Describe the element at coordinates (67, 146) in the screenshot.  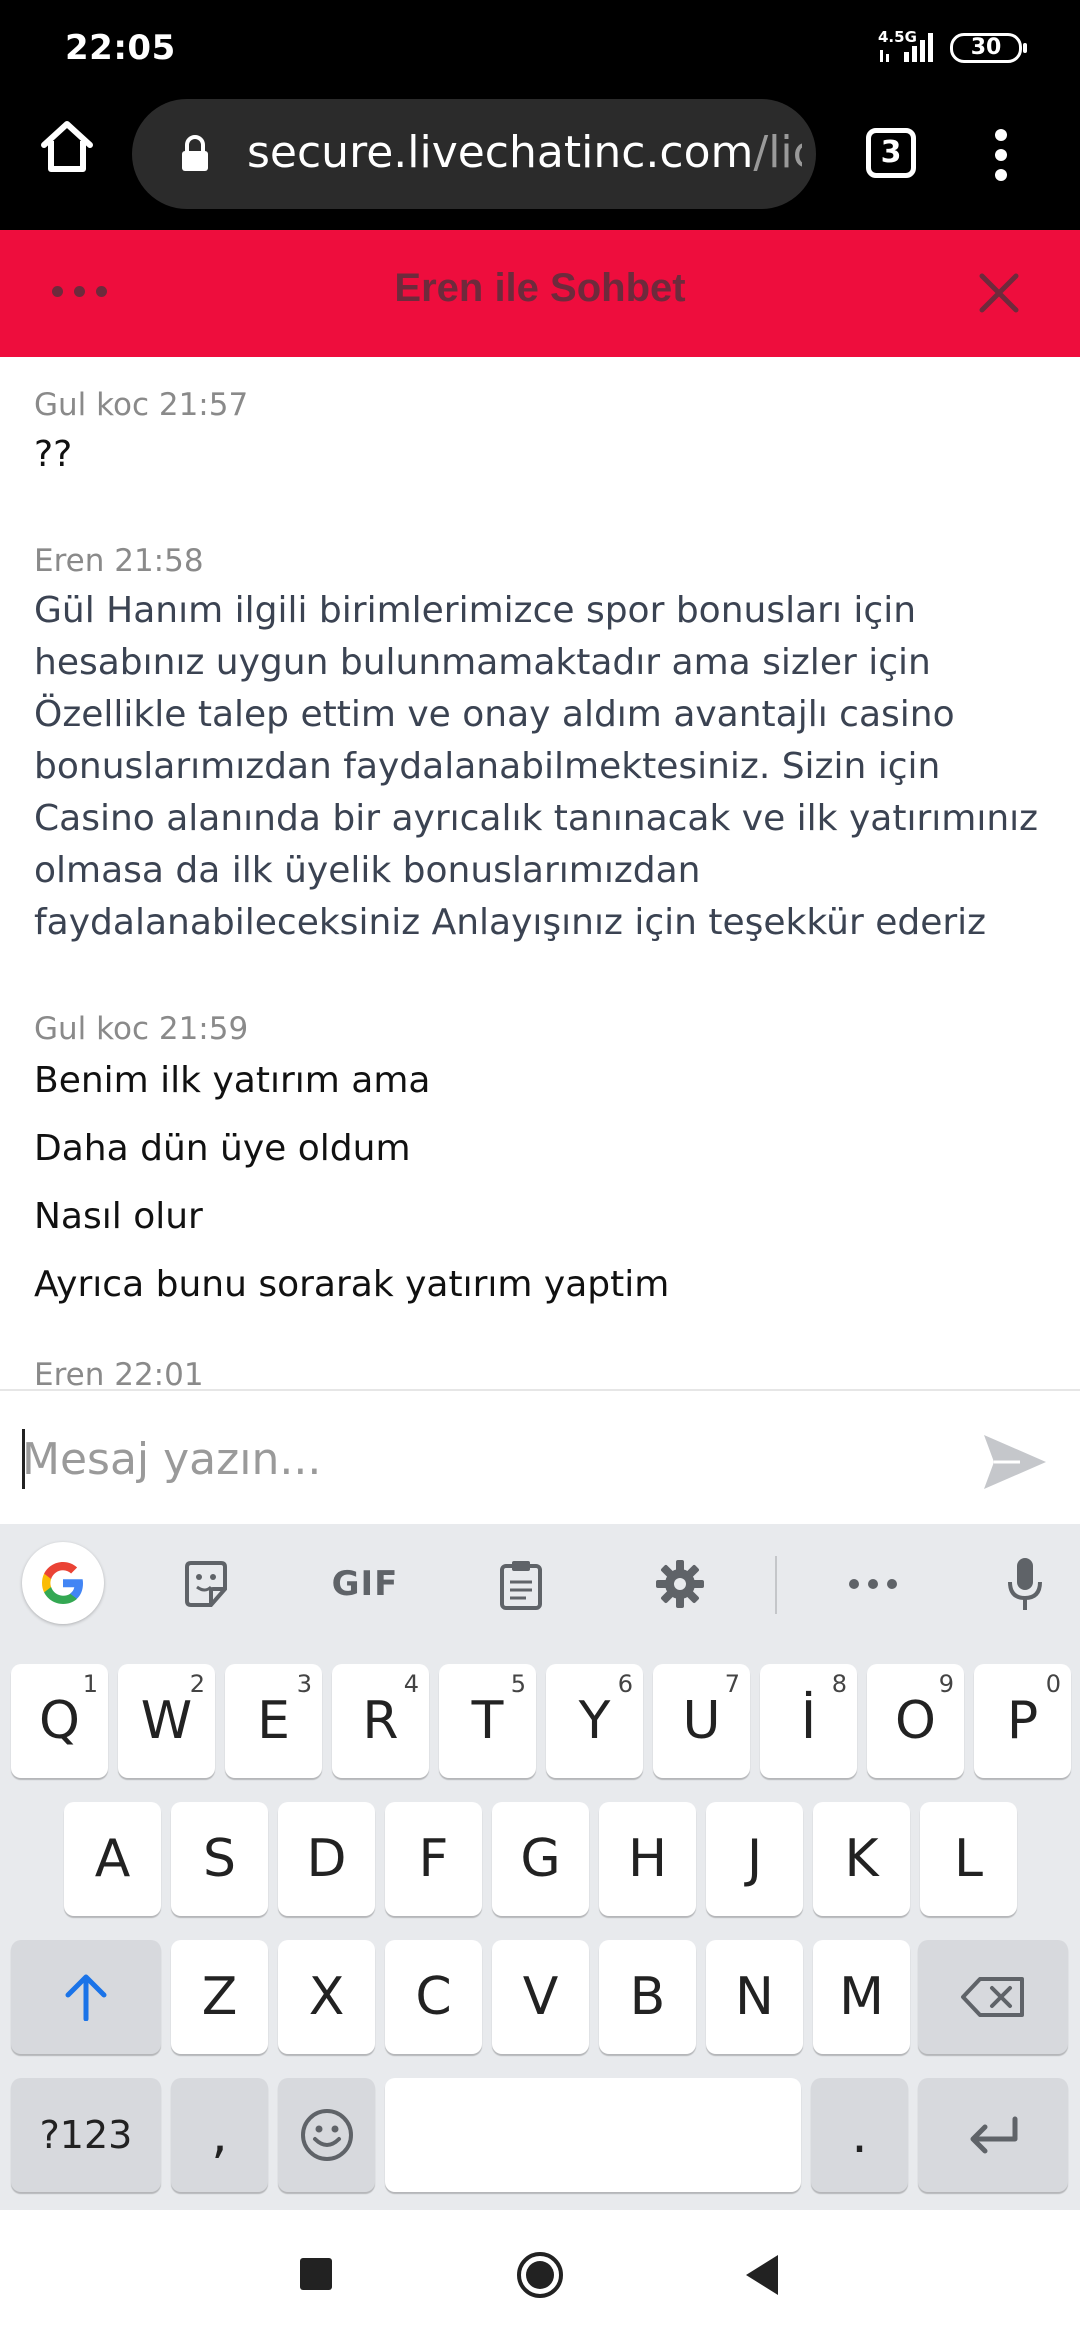
I see `home-icon` at that location.